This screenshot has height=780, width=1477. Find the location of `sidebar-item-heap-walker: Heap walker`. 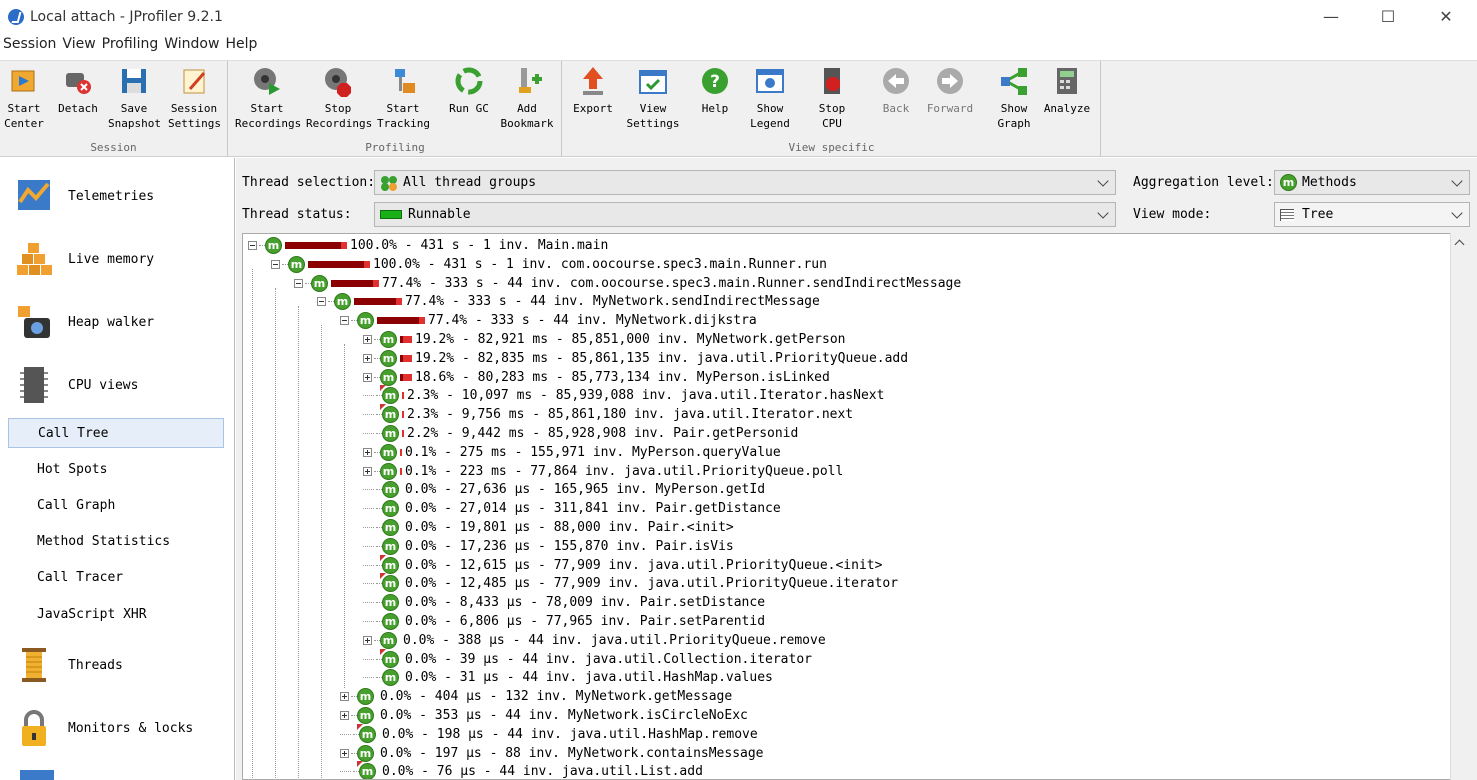

sidebar-item-heap-walker: Heap walker is located at coordinates (84, 322).